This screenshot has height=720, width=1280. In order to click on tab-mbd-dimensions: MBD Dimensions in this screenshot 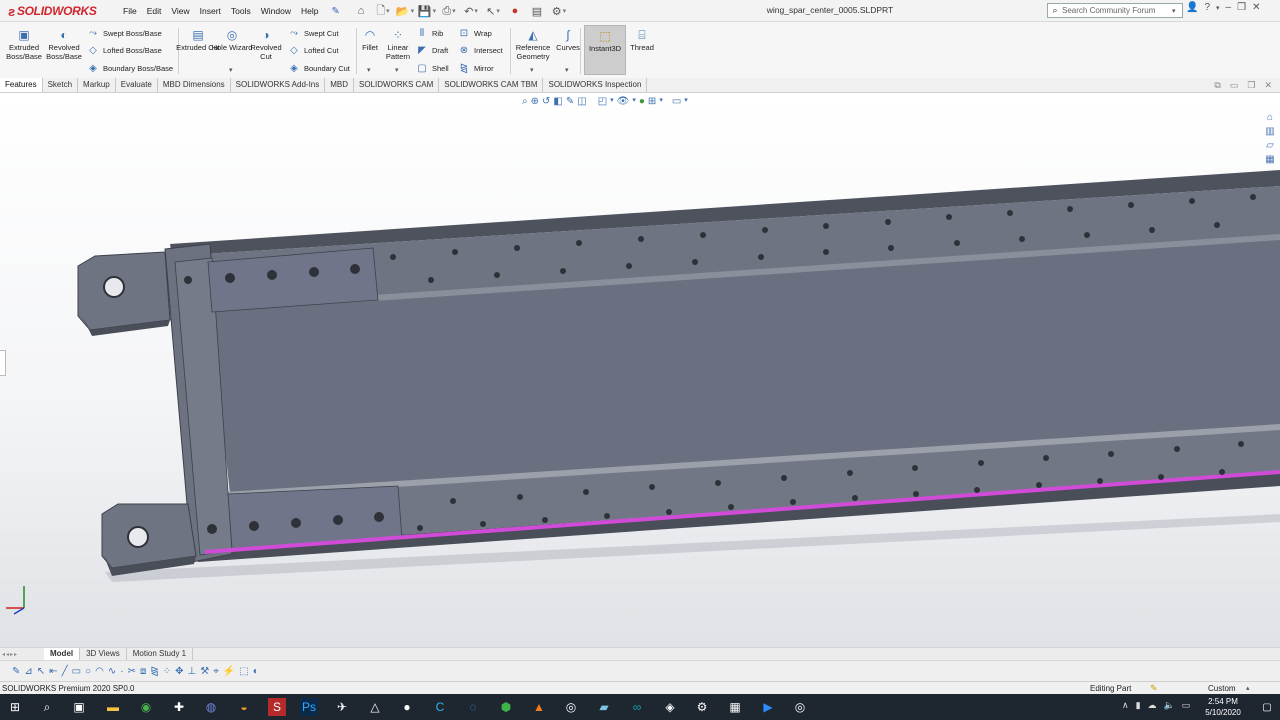, I will do `click(194, 85)`.